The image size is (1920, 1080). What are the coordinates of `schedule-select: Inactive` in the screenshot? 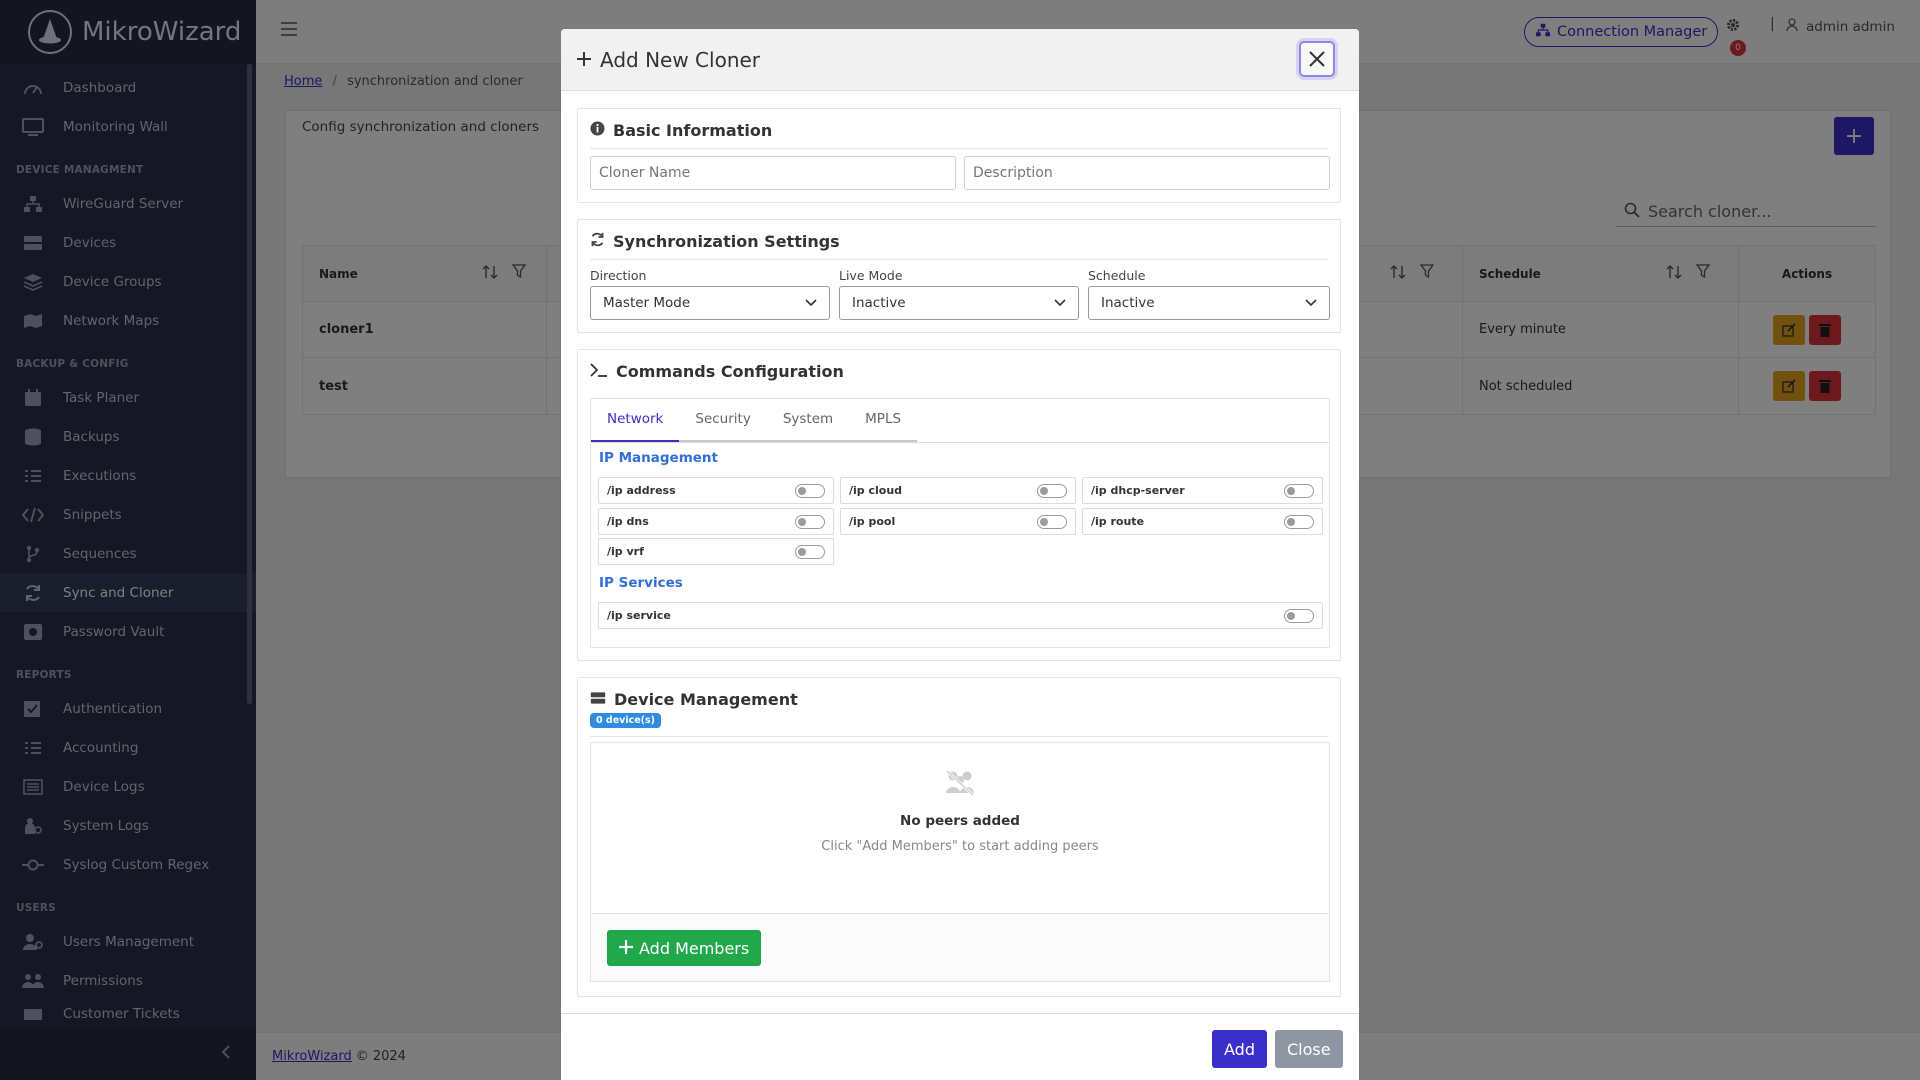 It's located at (1209, 303).